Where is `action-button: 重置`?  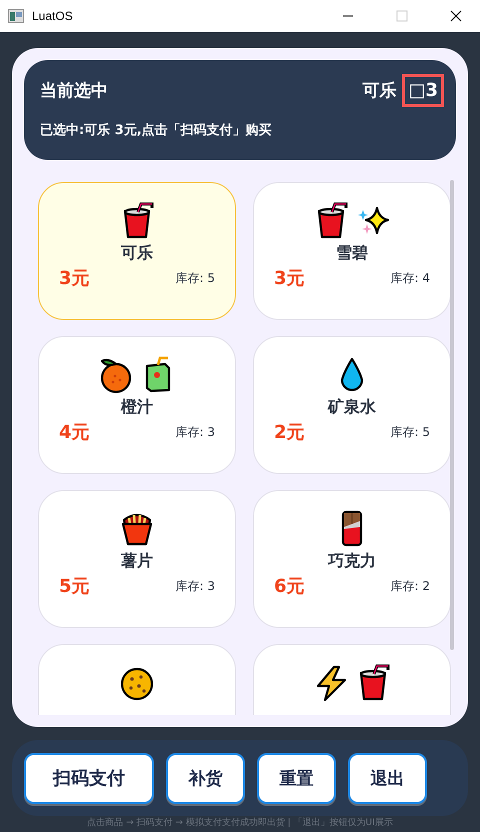 action-button: 重置 is located at coordinates (296, 778).